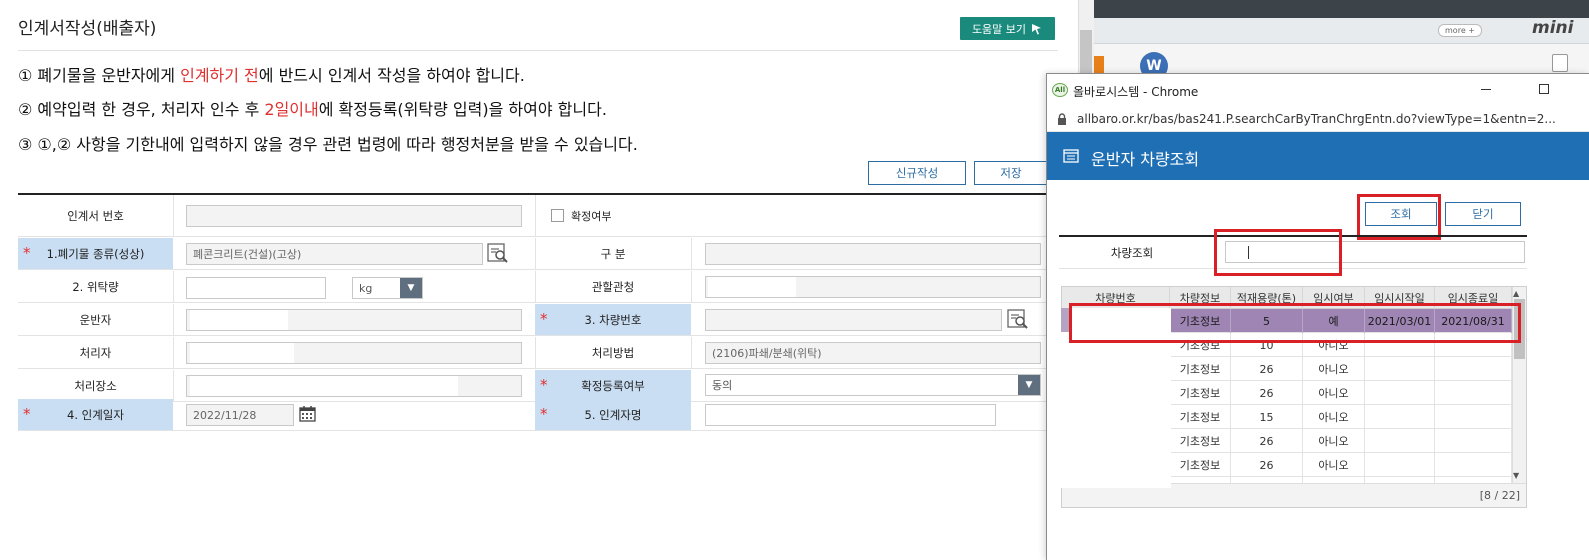  Describe the element at coordinates (334, 254) in the screenshot. I see `waste-type-field: 폐콘크리트(건설)(고상)` at that location.